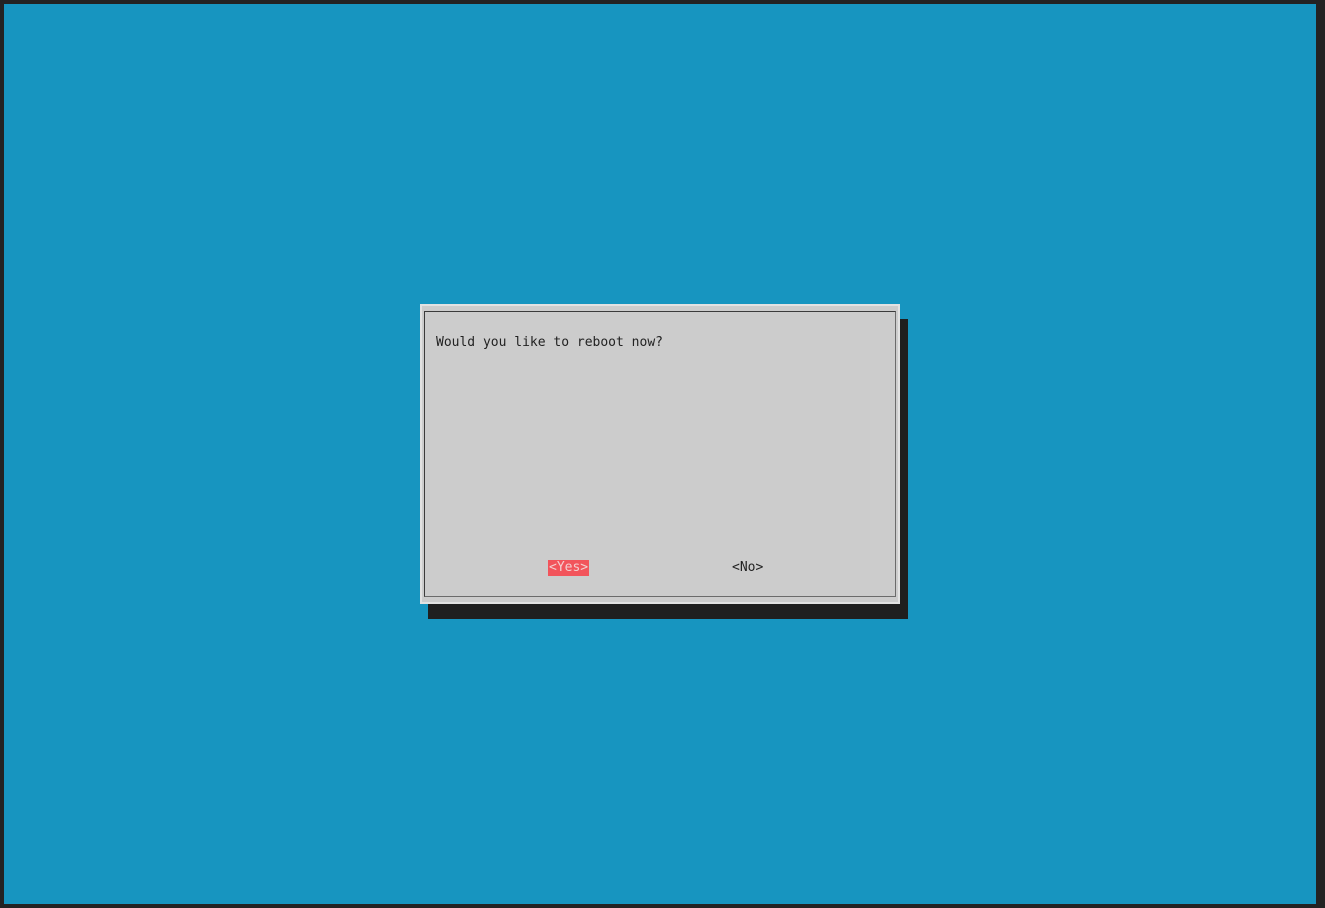 Image resolution: width=1325 pixels, height=908 pixels. Describe the element at coordinates (569, 568) in the screenshot. I see `yes-button: <Yes>` at that location.